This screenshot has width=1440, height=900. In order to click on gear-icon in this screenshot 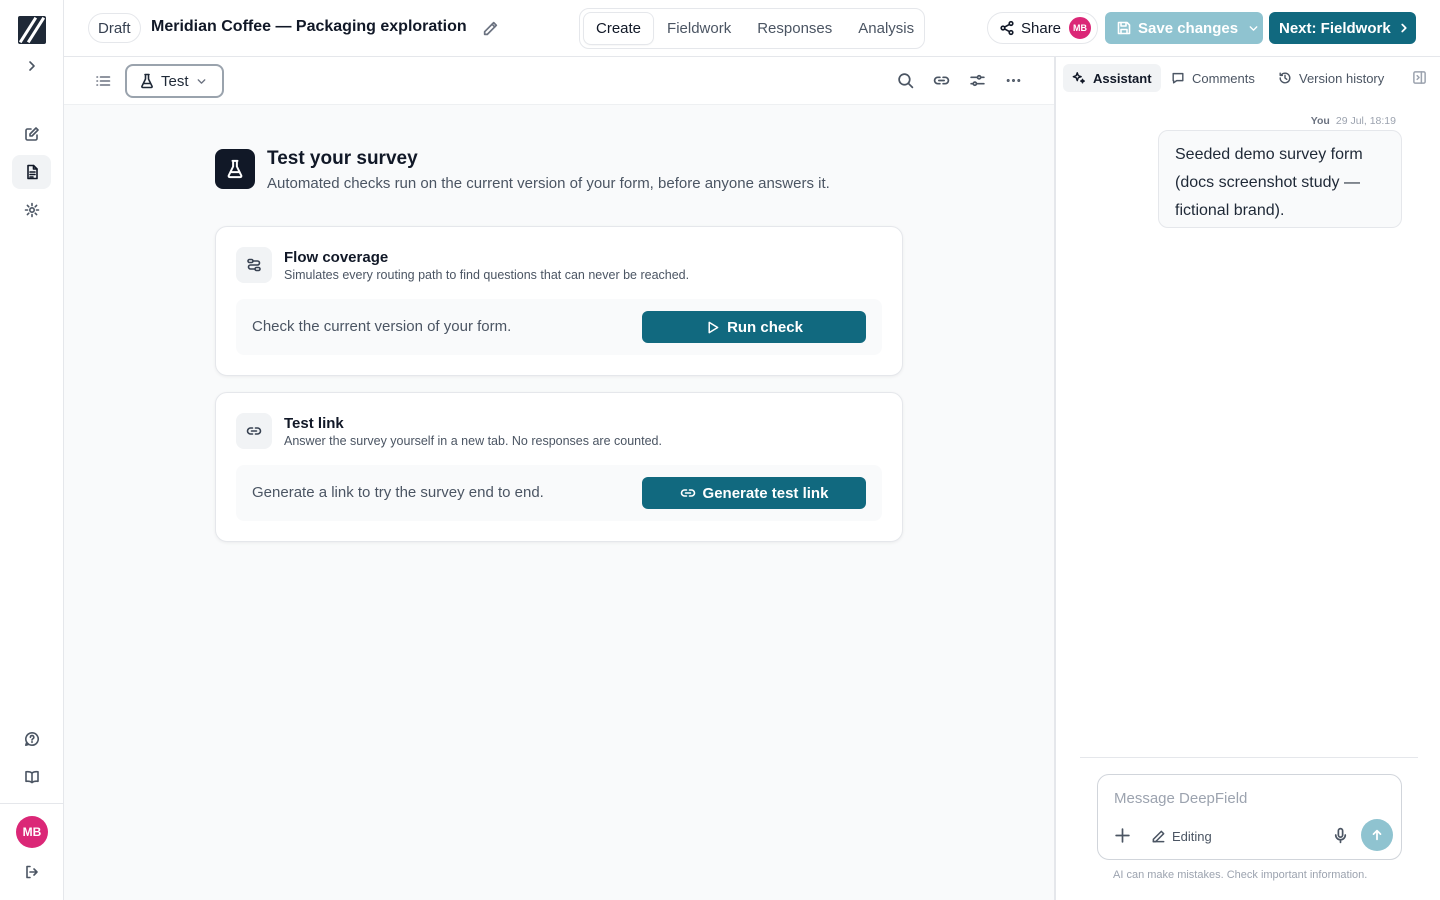, I will do `click(31, 210)`.